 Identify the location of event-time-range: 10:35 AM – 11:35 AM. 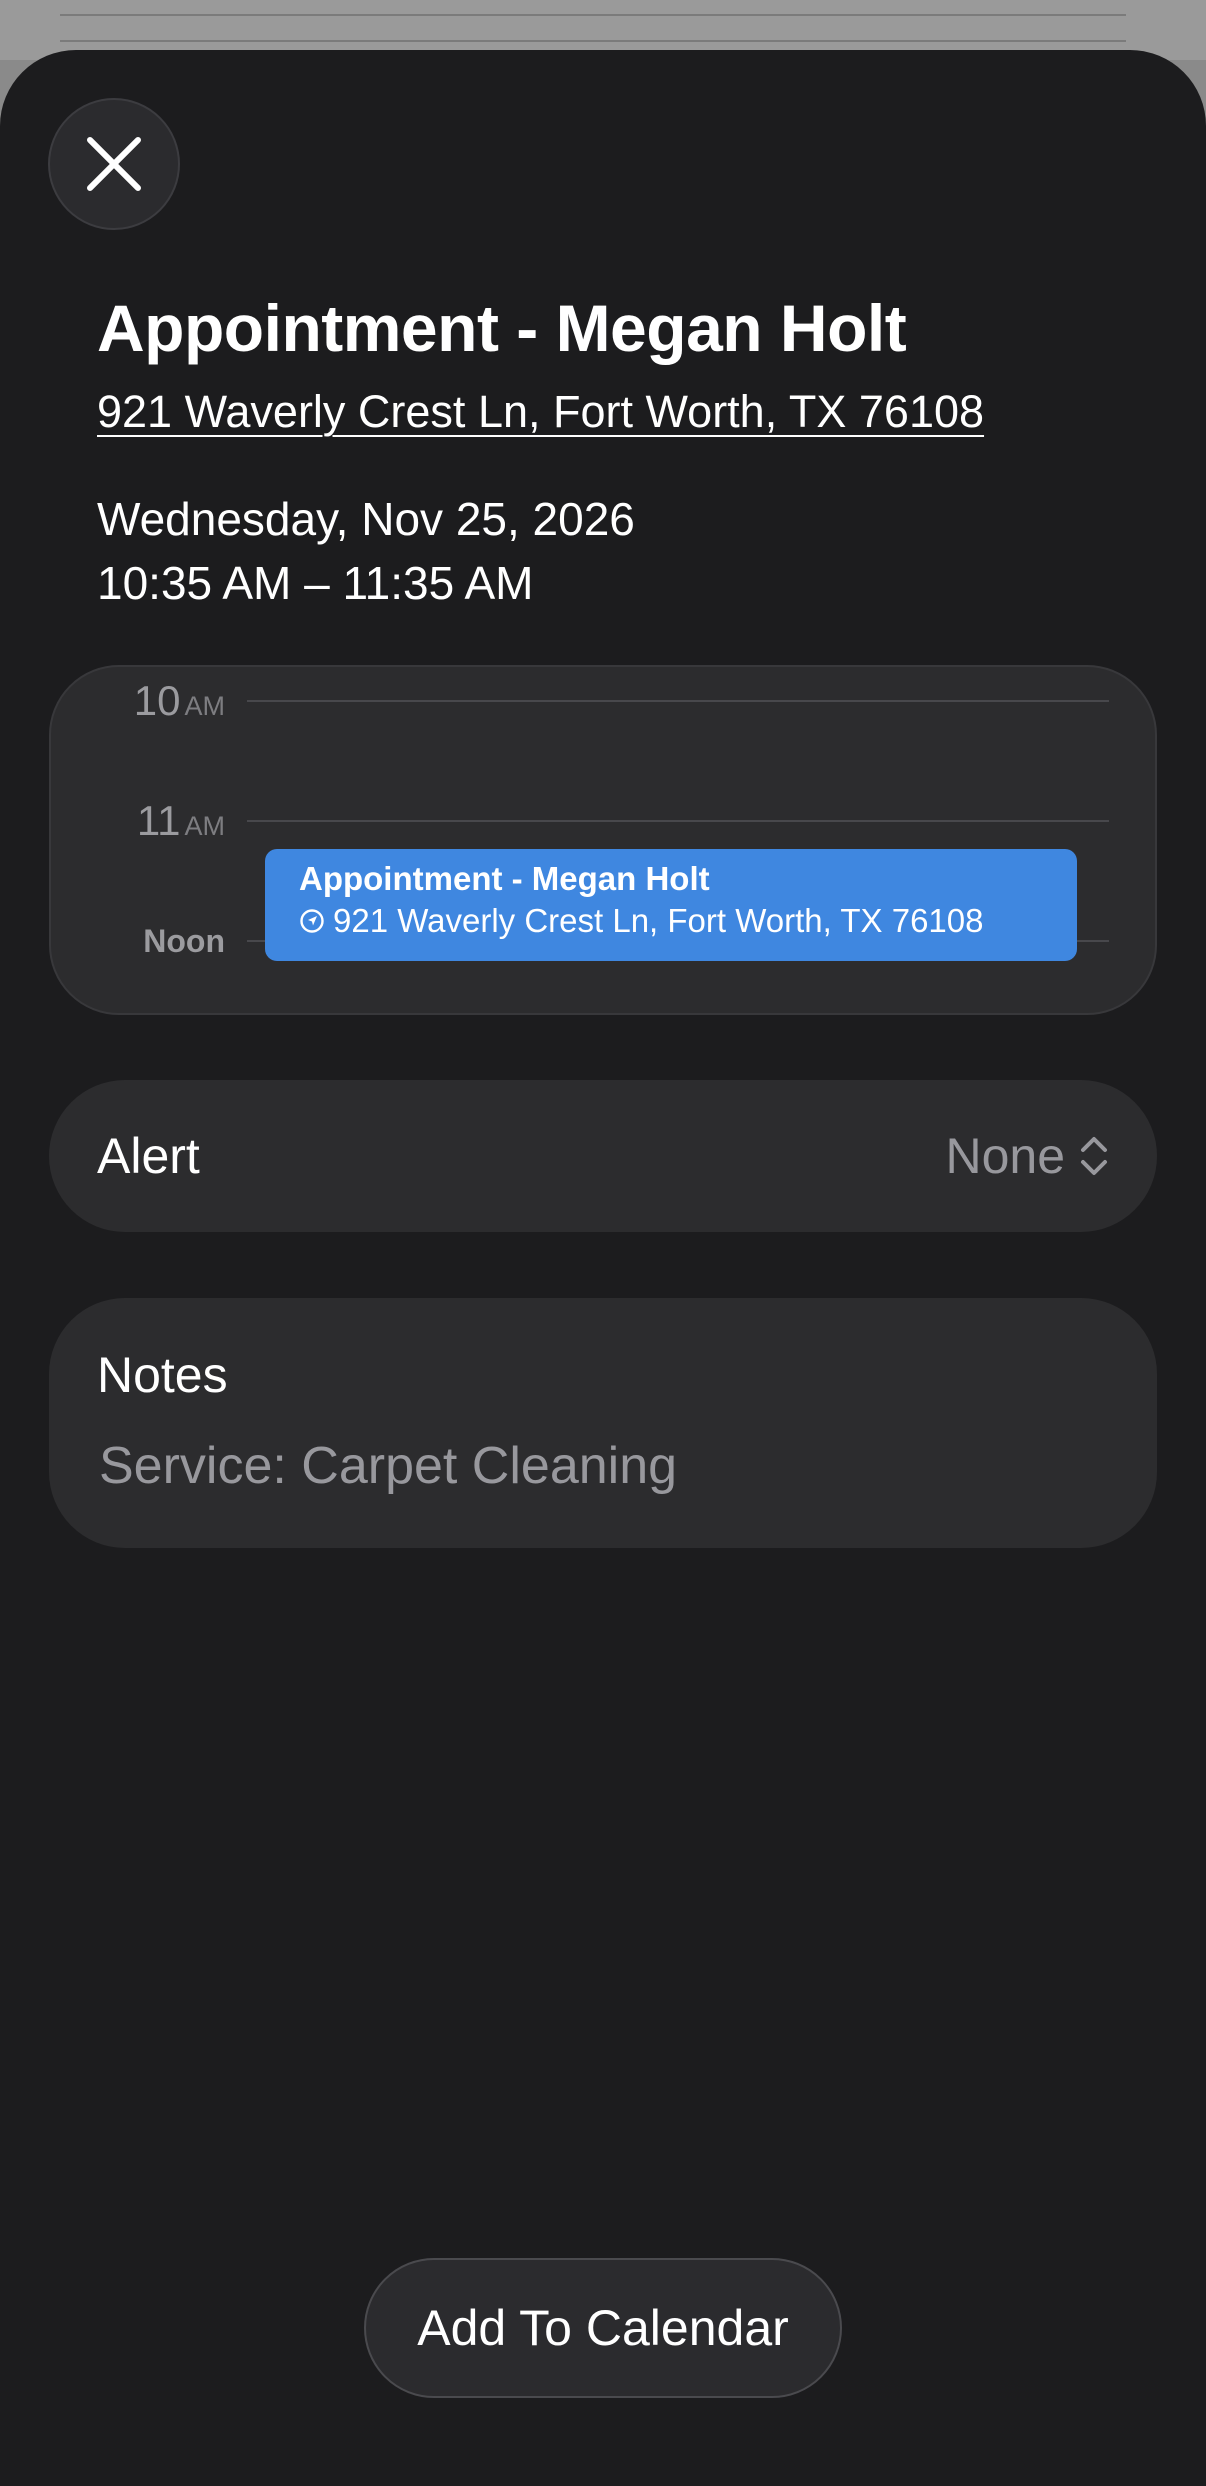
(315, 583).